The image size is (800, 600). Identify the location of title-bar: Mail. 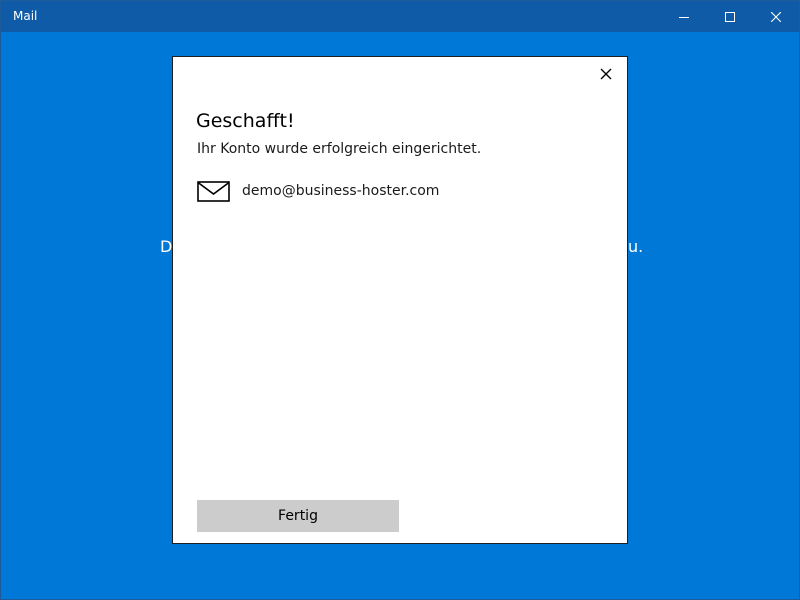
(400, 16).